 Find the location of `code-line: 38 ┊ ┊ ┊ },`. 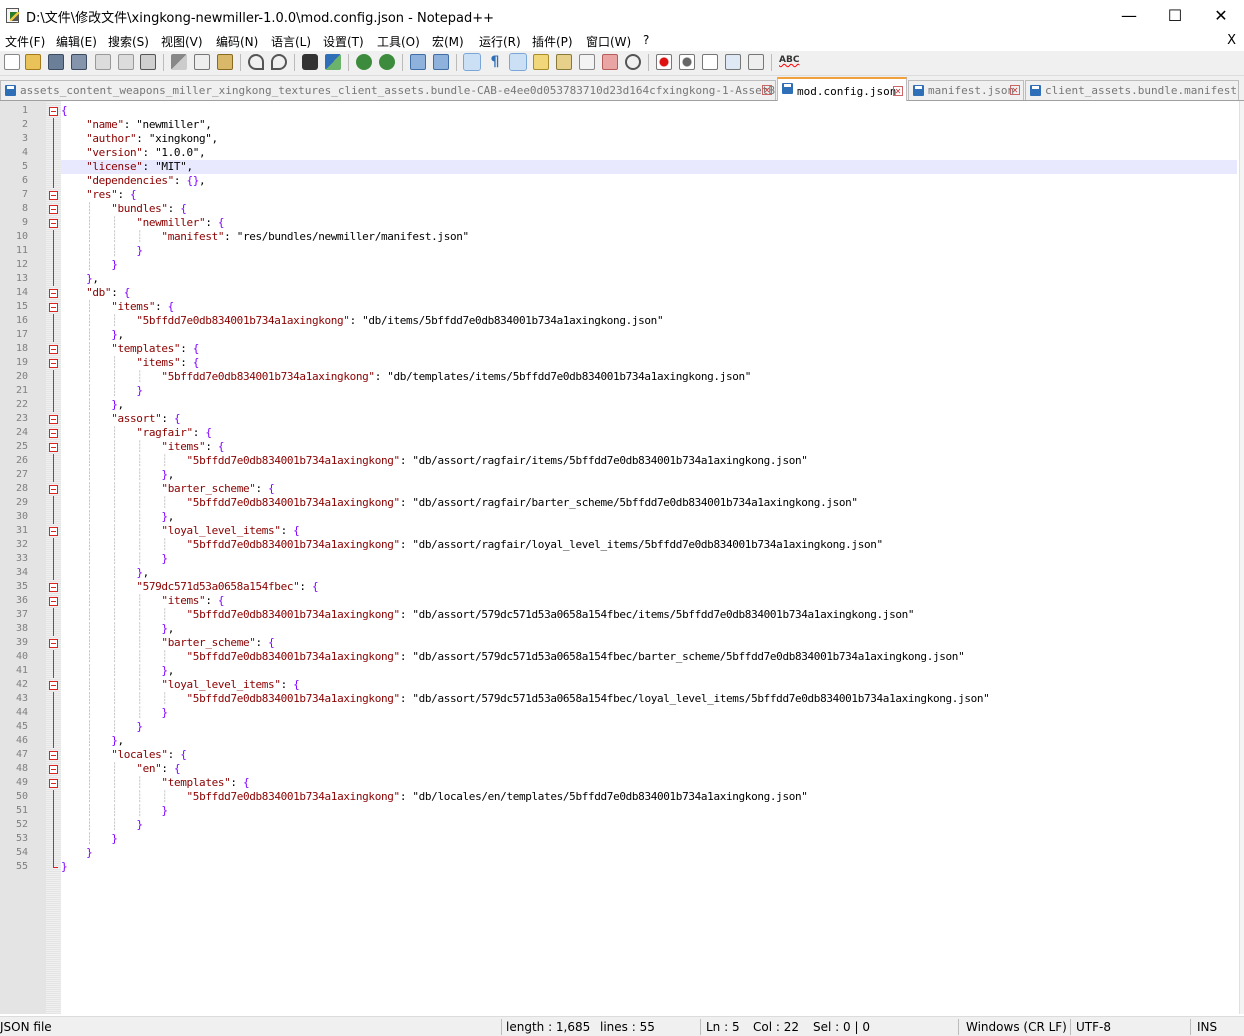

code-line: 38 ┊ ┊ ┊ }, is located at coordinates (620, 629).